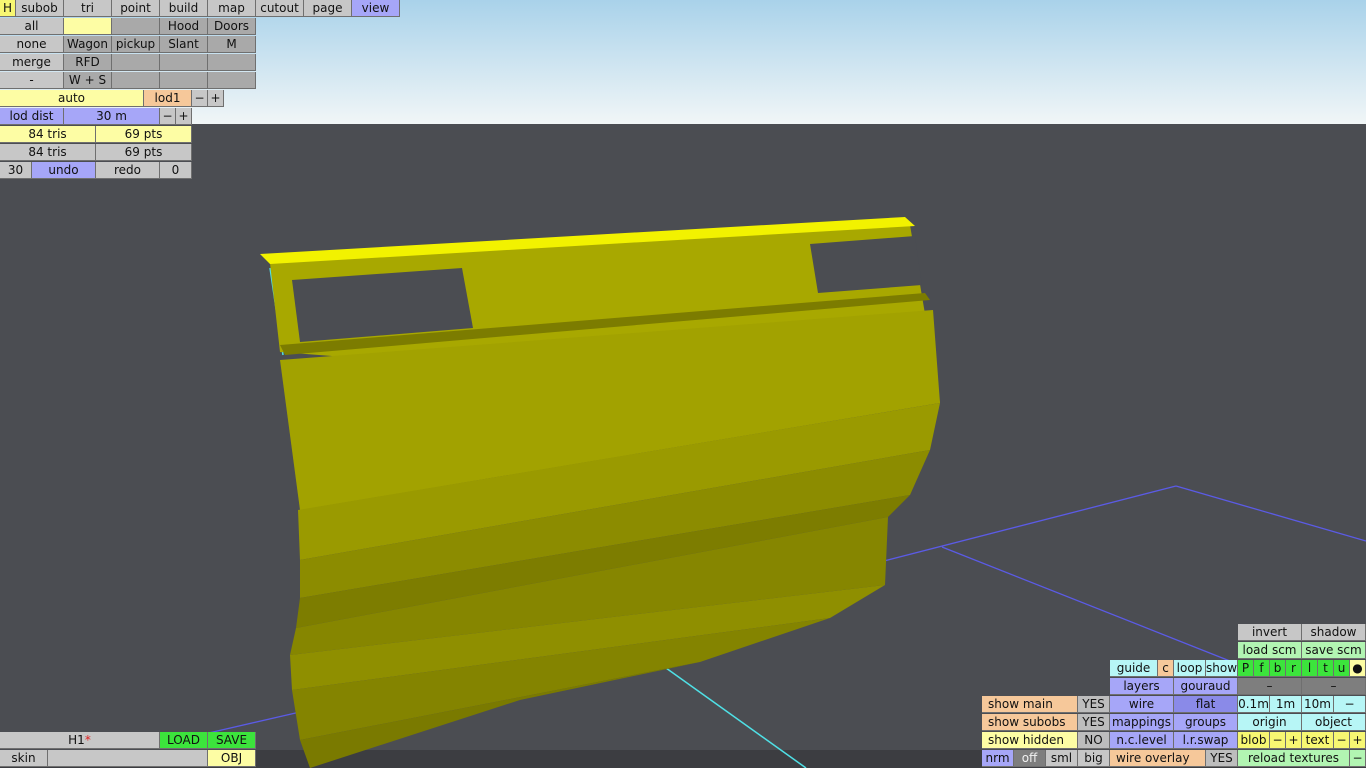 This screenshot has width=1366, height=768. I want to click on reload-textures-button: reload textures, so click(1294, 758).